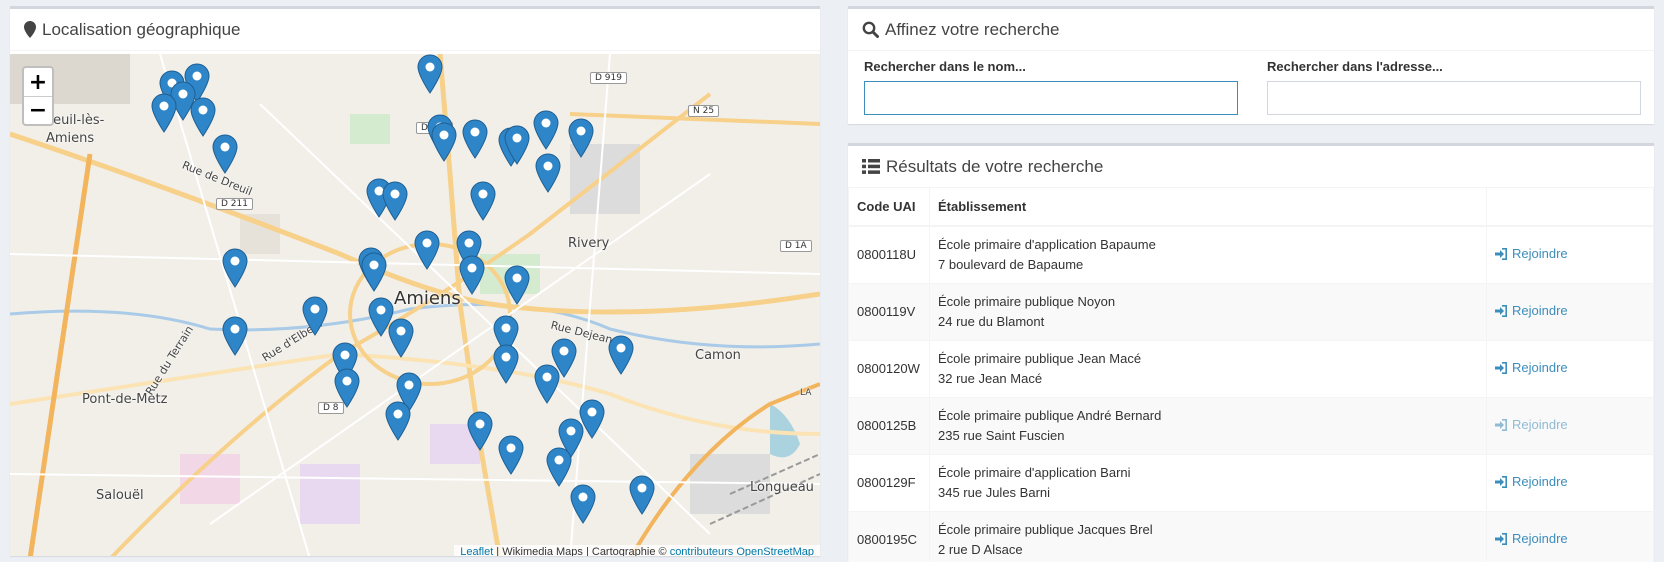 Image resolution: width=1664 pixels, height=562 pixels. I want to click on column-header-action, so click(1570, 207).